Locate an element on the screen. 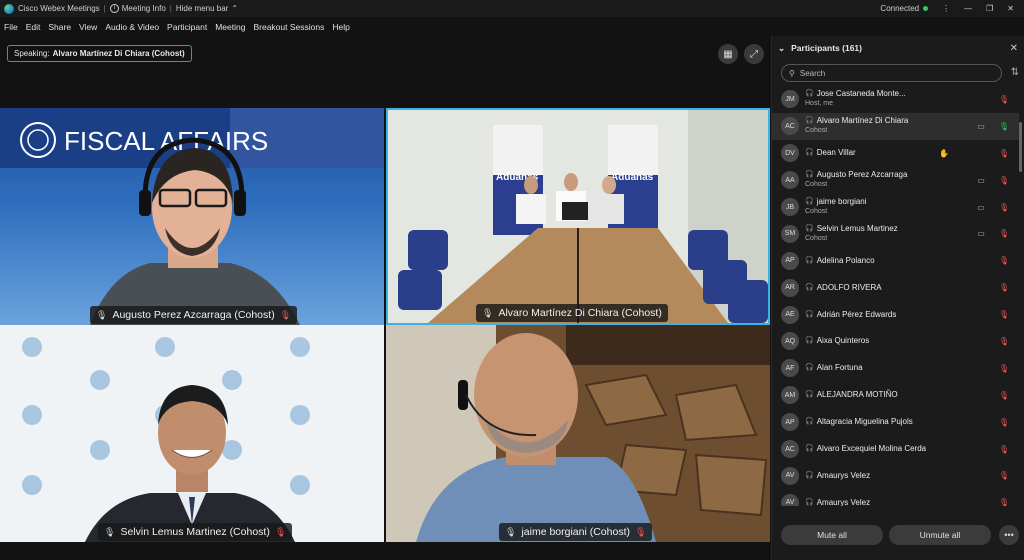 This screenshot has width=1024, height=560. video-tile: 🎙 Selvin Lemus Martinez (Cohost) 🎙 is located at coordinates (192, 433).